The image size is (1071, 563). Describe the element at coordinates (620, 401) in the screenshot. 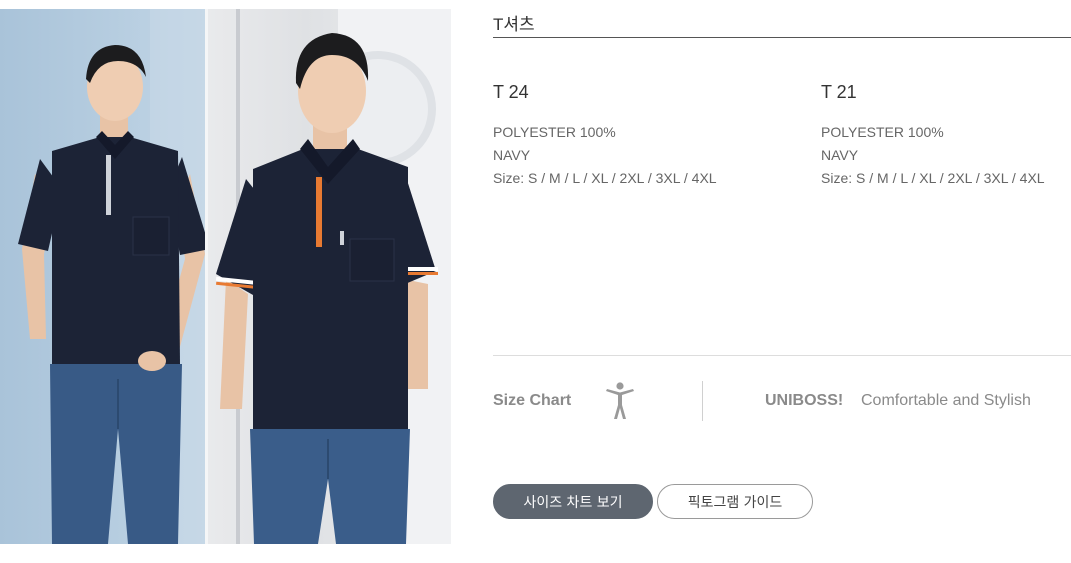

I see `person-standing-icon` at that location.